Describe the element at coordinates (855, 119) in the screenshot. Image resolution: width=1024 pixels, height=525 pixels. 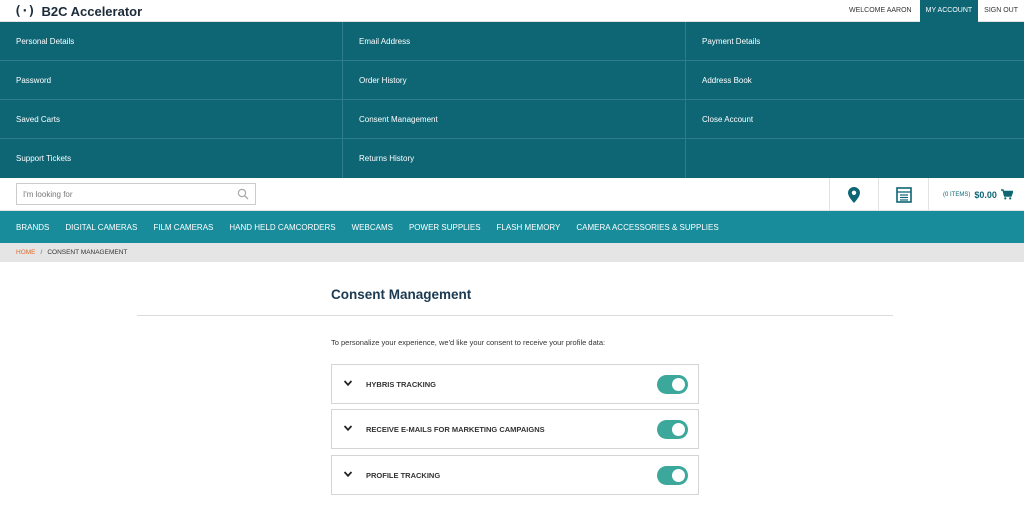
I see `account-menu-item-close-account: Close Account` at that location.